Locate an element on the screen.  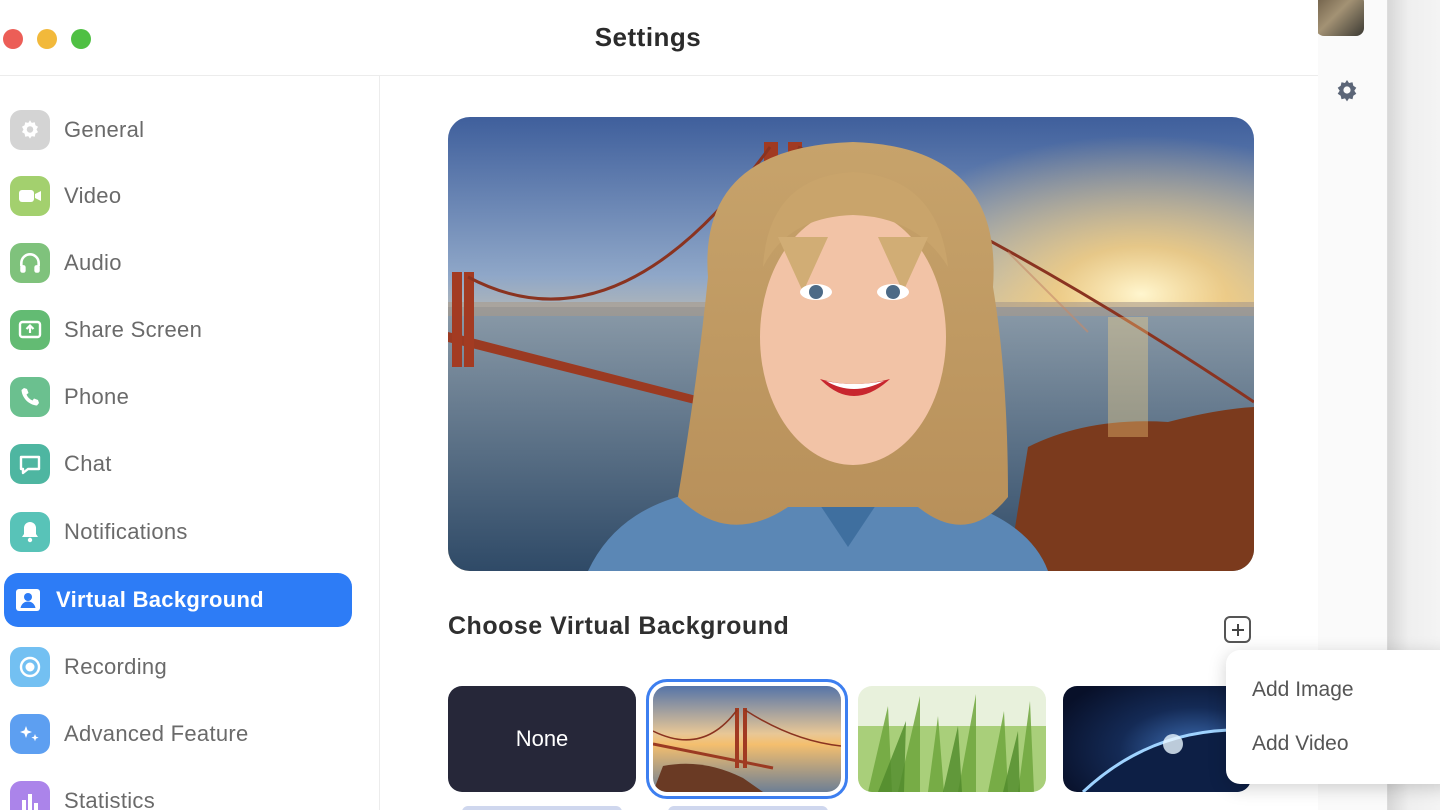
window-title: Settings is located at coordinates (648, 37).